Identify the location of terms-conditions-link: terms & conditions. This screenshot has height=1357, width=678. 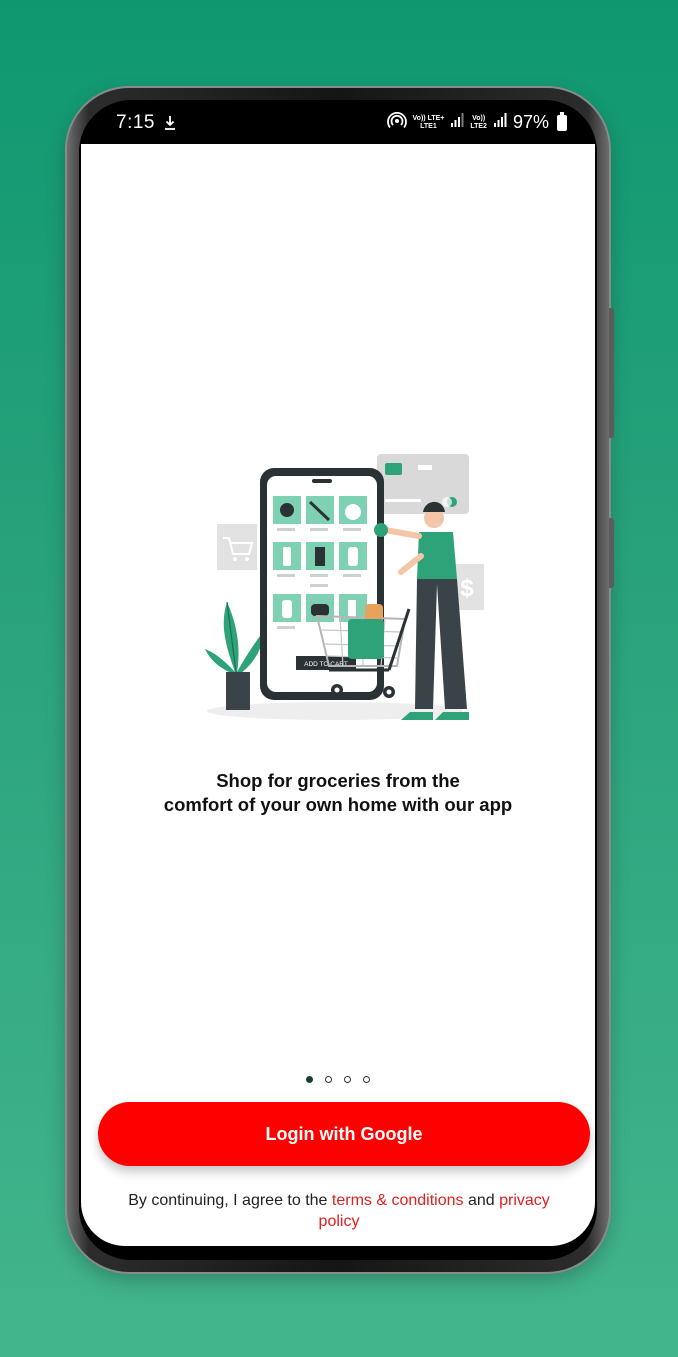
(398, 1200).